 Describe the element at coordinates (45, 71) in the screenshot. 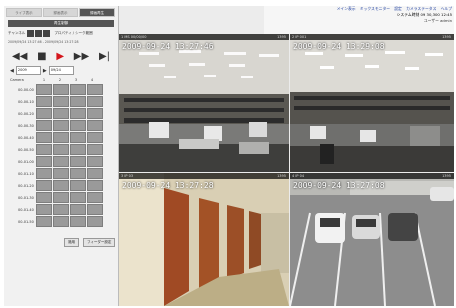

I see `date-next-icon: ▶` at that location.